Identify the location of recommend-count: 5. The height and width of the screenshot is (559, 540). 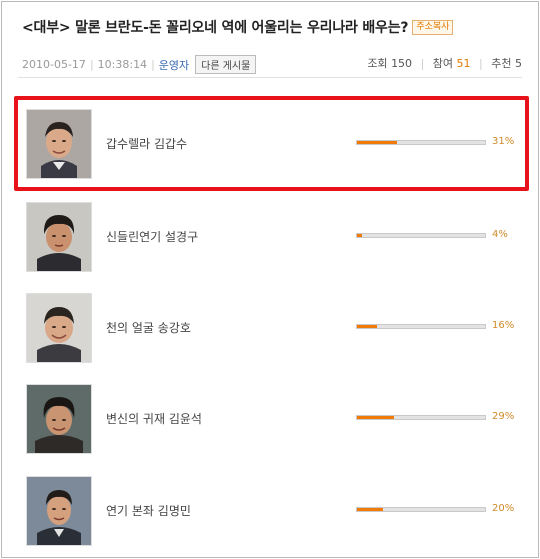
(518, 63).